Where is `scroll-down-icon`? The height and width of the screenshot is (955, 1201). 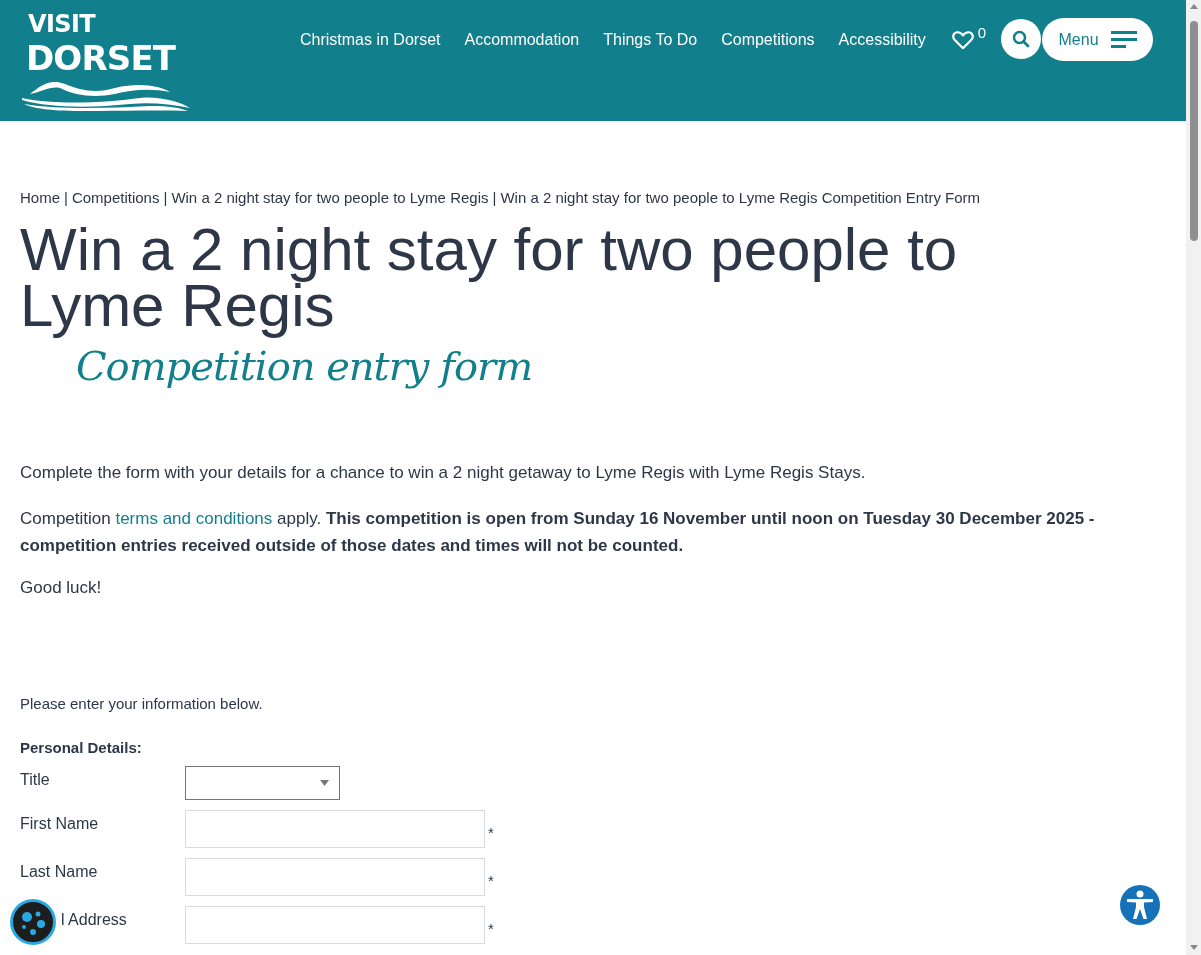 scroll-down-icon is located at coordinates (1193, 947).